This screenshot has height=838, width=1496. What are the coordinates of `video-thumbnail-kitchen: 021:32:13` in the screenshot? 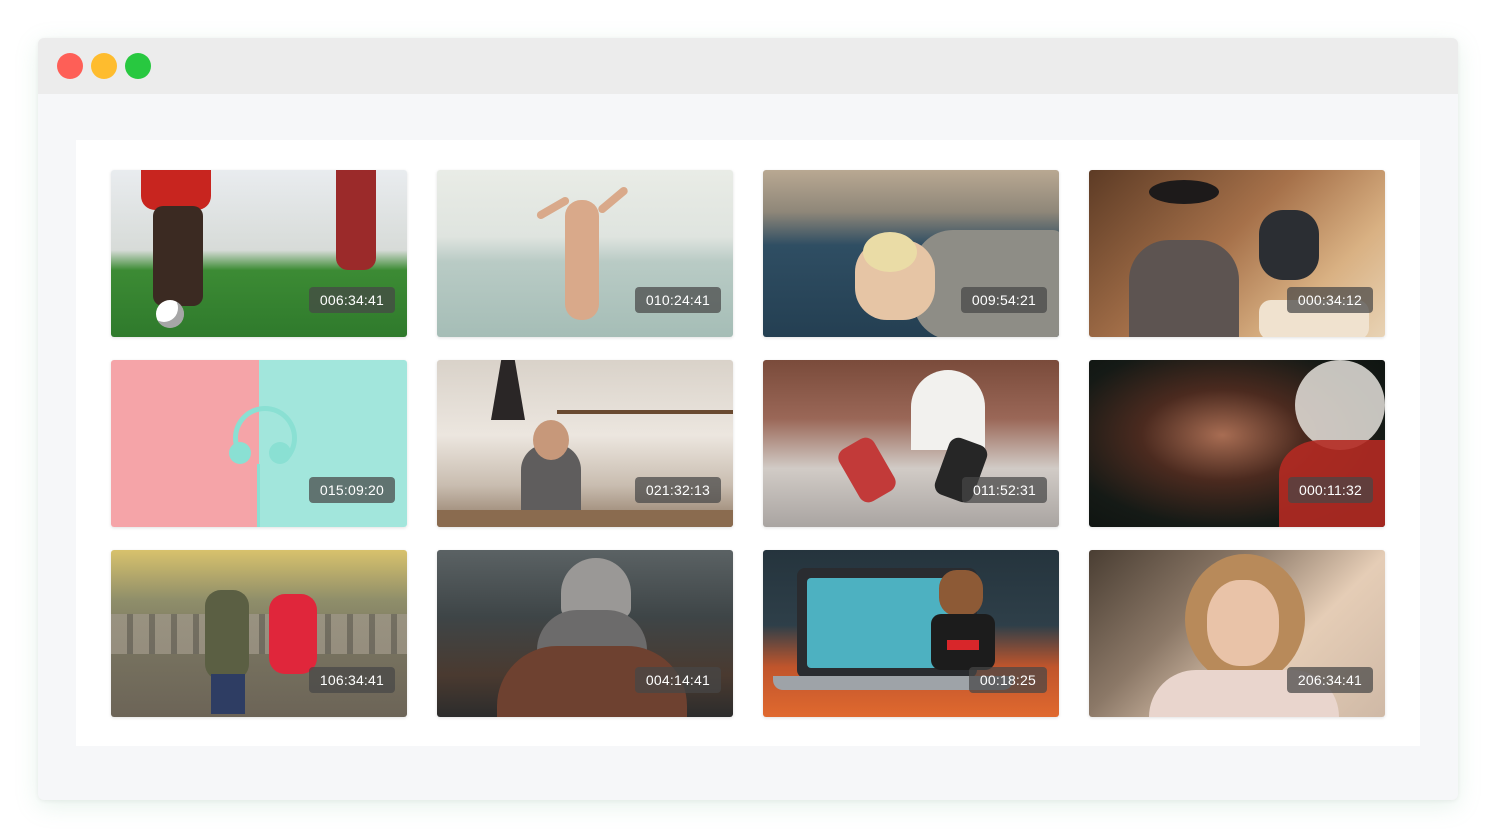 It's located at (585, 443).